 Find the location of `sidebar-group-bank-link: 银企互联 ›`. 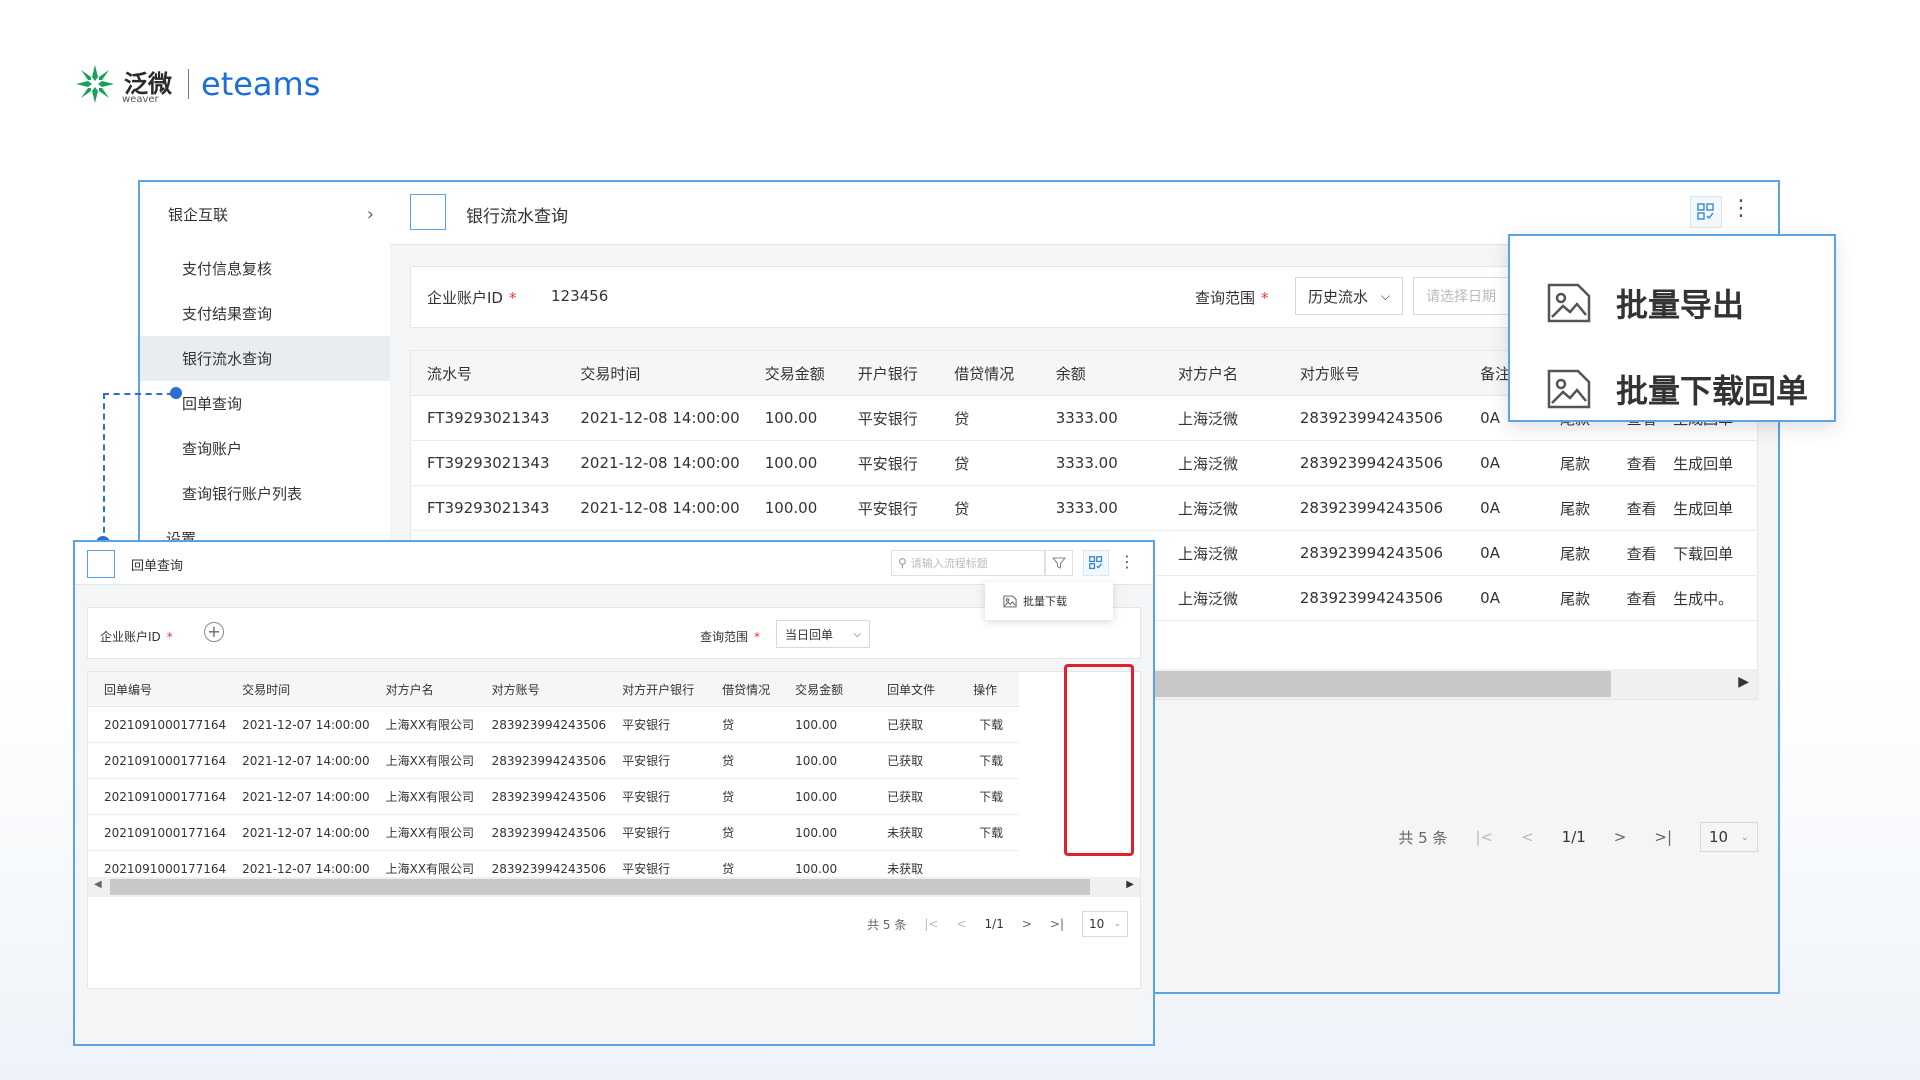

sidebar-group-bank-link: 银企互联 › is located at coordinates (265, 214).